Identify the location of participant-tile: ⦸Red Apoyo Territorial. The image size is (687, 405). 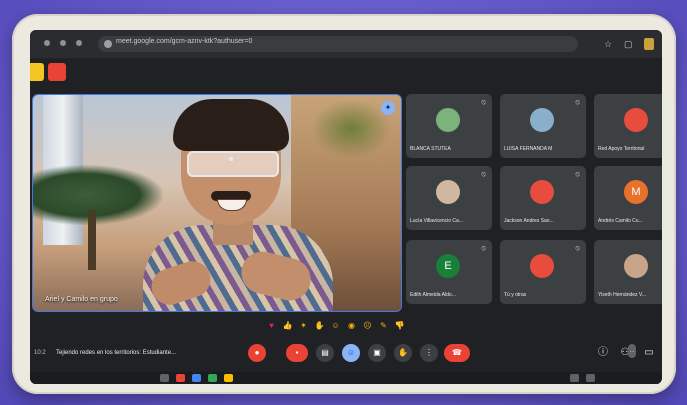
(628, 126).